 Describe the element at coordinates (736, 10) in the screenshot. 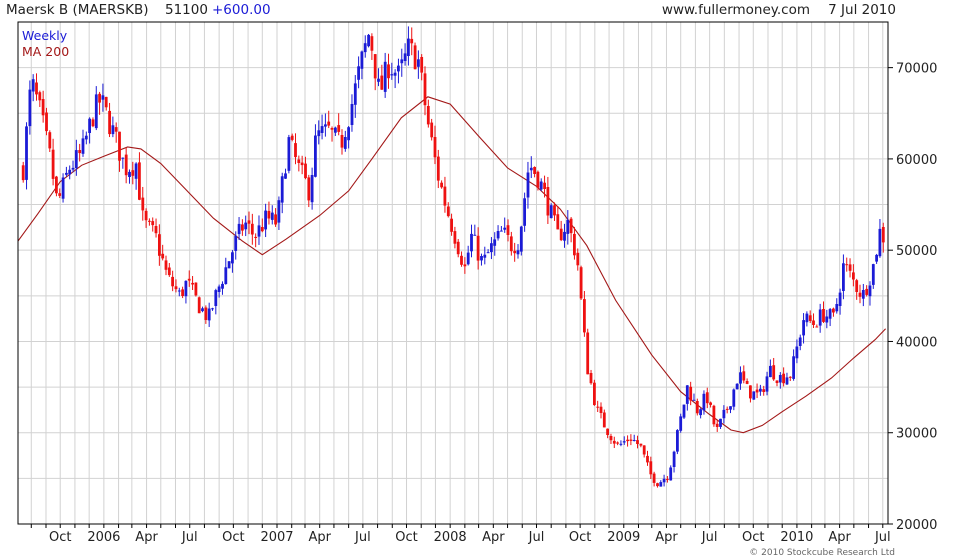

I see `source-site: www.fullermoney.com` at that location.